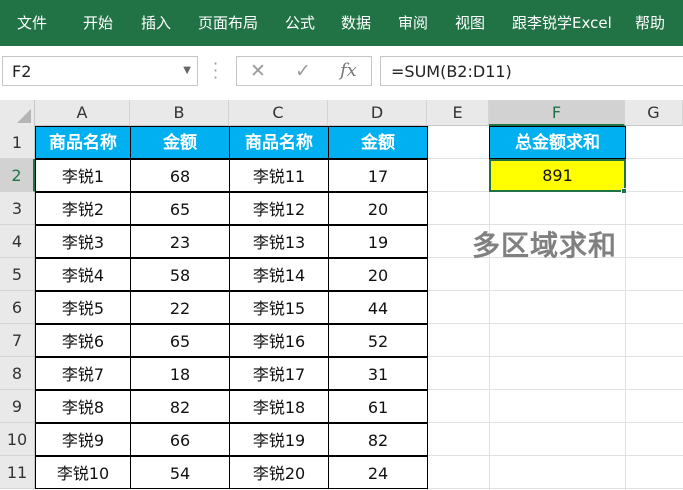 This screenshot has width=683, height=490. Describe the element at coordinates (83, 241) in the screenshot. I see `cell-a4: 李锐3` at that location.